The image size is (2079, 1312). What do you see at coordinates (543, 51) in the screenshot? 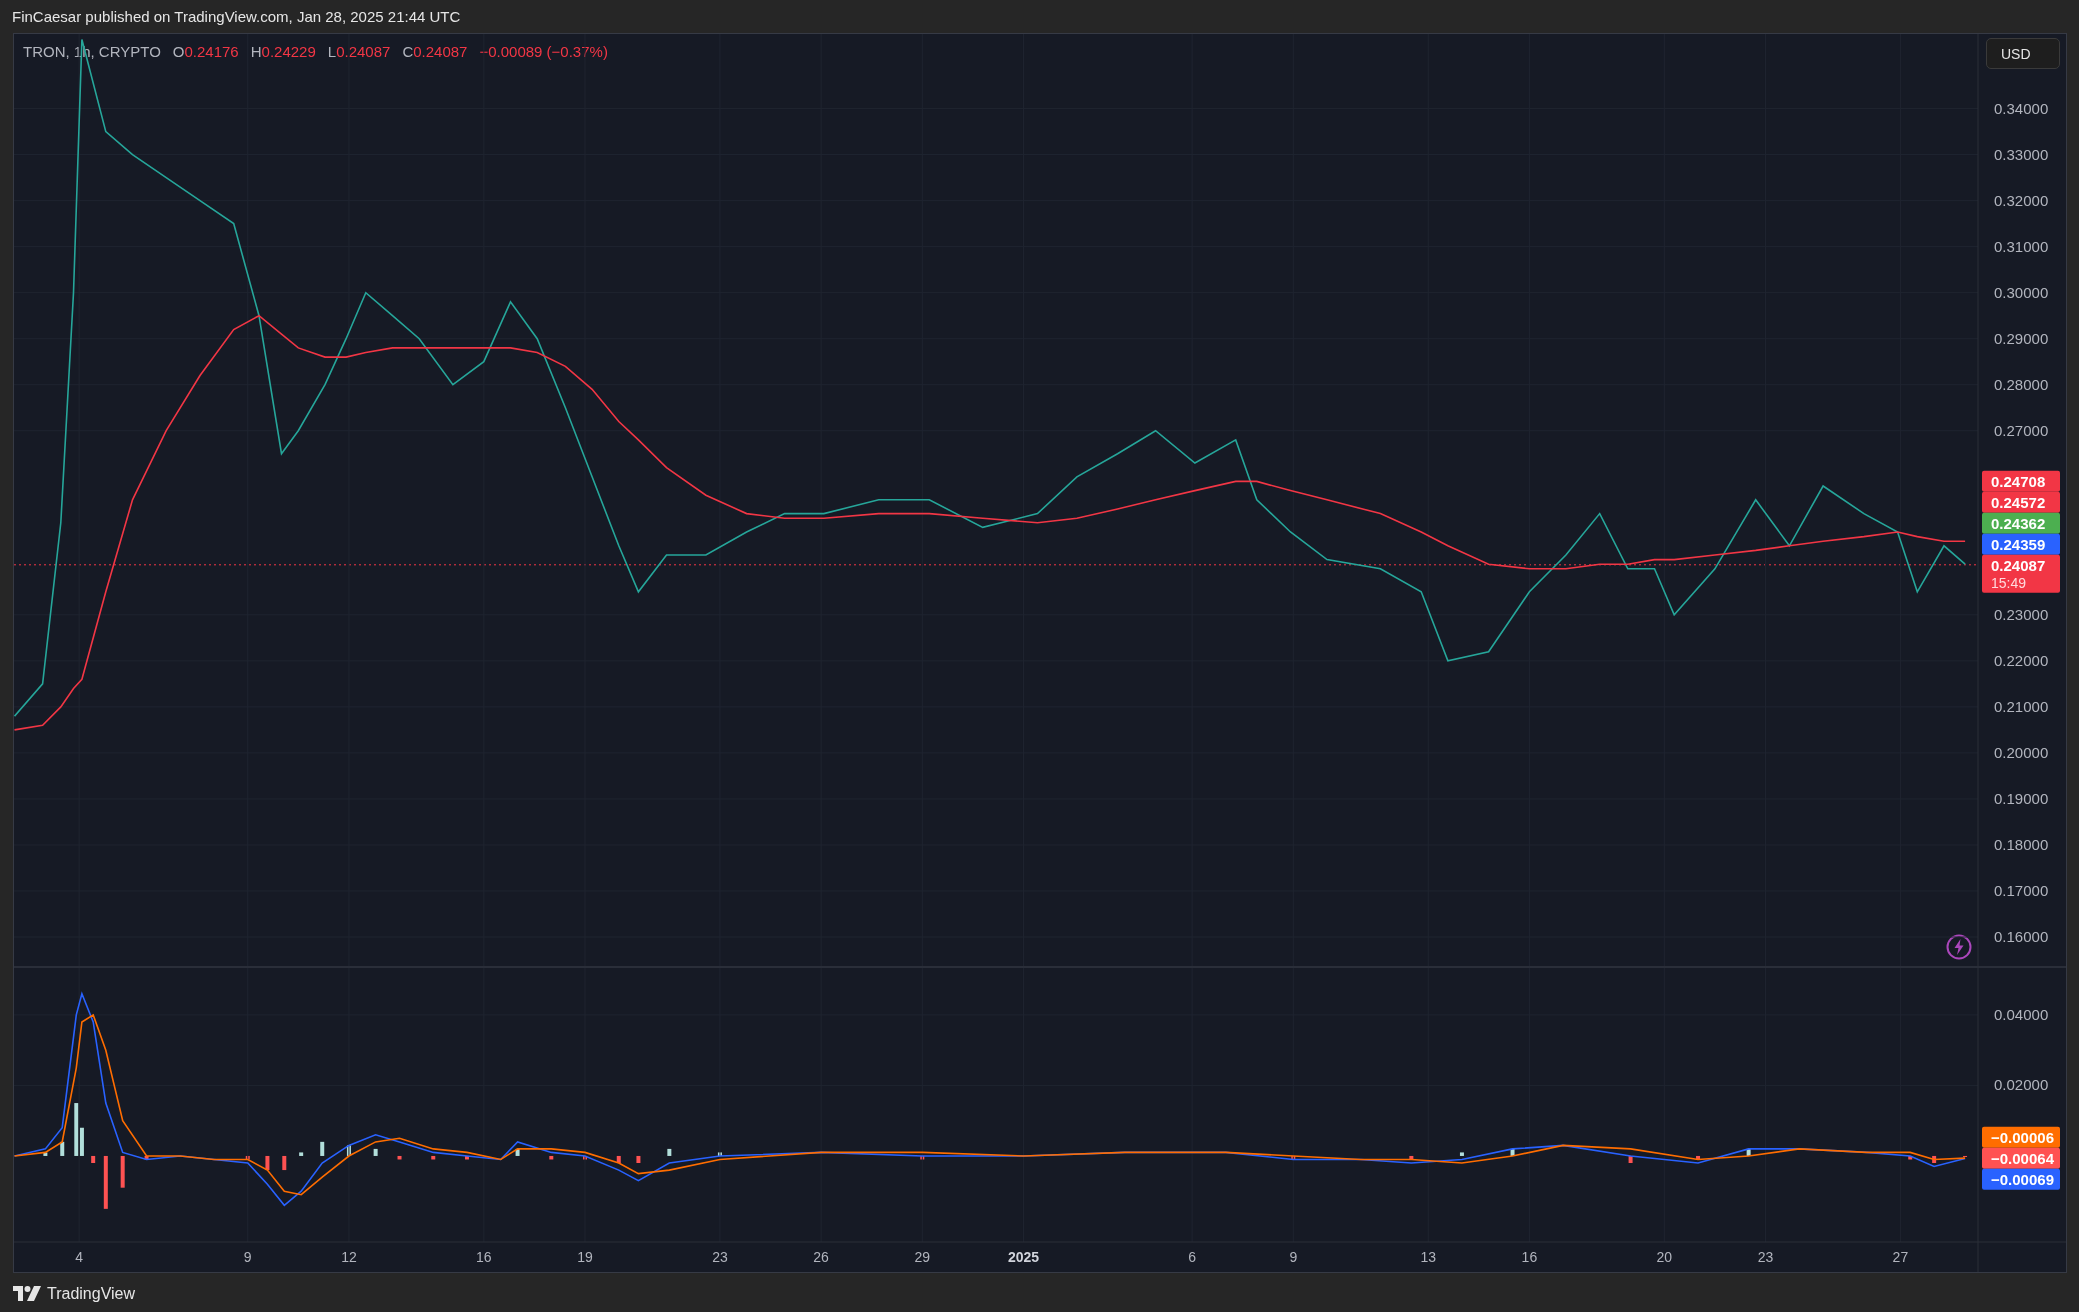
I see `price-change: −0.00089 (−0.37%)` at bounding box center [543, 51].